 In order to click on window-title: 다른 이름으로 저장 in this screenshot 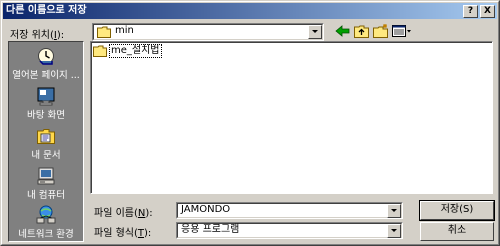, I will do `click(46, 10)`.